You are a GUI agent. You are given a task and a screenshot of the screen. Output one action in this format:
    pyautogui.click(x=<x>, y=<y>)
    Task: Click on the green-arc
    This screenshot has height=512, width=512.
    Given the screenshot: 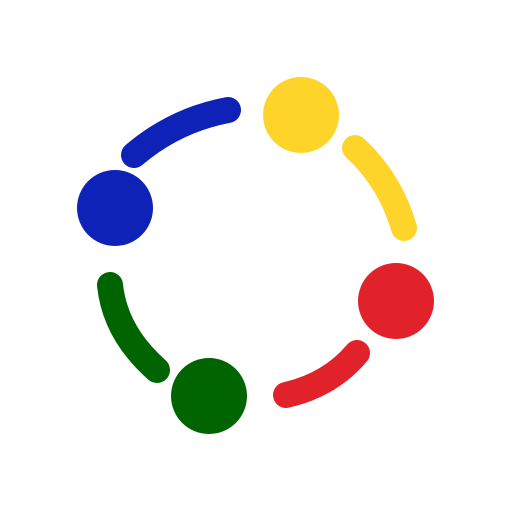 What is the action you would take?
    pyautogui.click(x=133, y=327)
    